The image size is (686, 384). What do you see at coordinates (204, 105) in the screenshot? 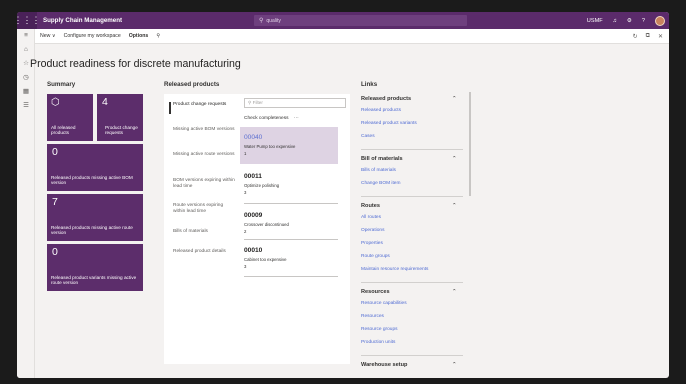
I see `tab-product-change-requests: Product change requests` at bounding box center [204, 105].